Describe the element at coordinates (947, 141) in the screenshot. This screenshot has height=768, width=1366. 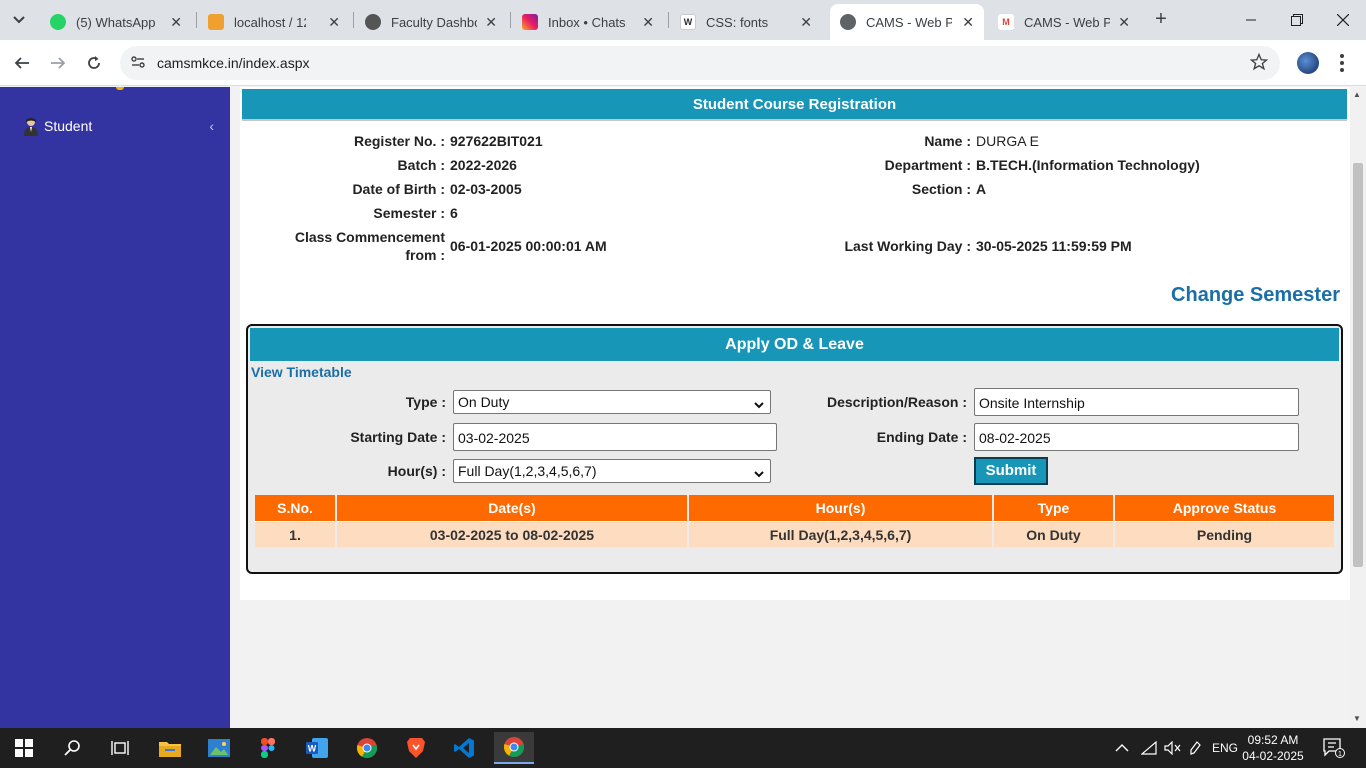
I see `name-label: Name :` at that location.